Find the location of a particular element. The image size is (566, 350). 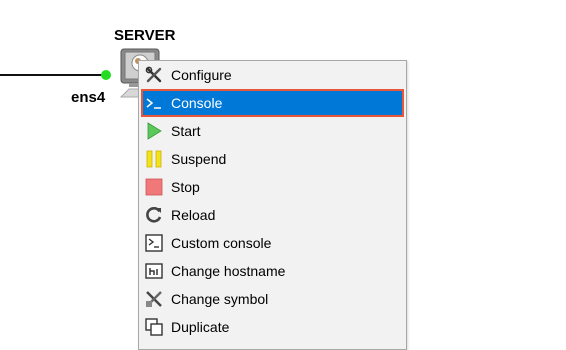

terminal-prompt-icon is located at coordinates (154, 103).